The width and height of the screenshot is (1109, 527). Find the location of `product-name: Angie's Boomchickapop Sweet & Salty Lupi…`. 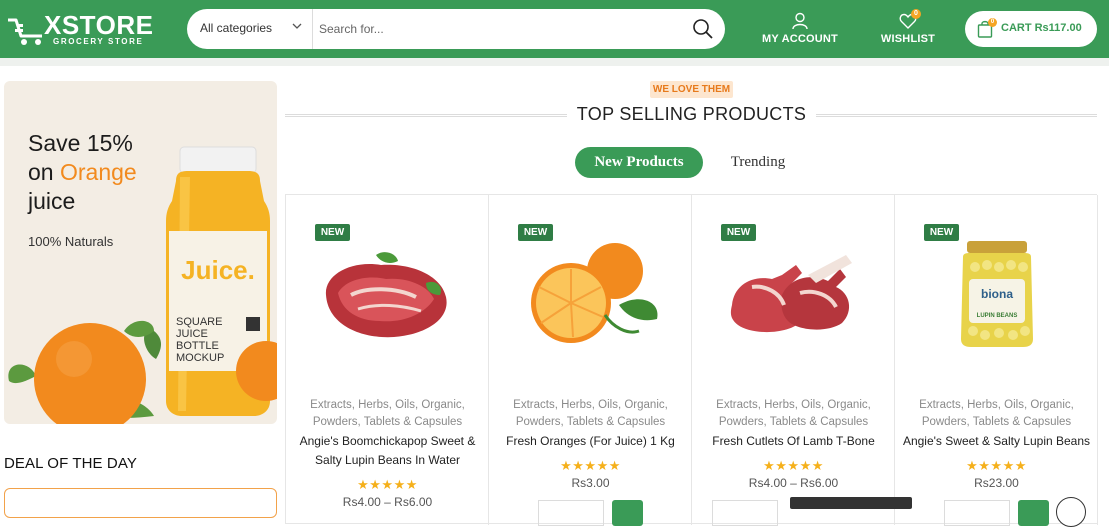

product-name: Angie's Boomchickapop Sweet & Salty Lupi… is located at coordinates (387, 451).